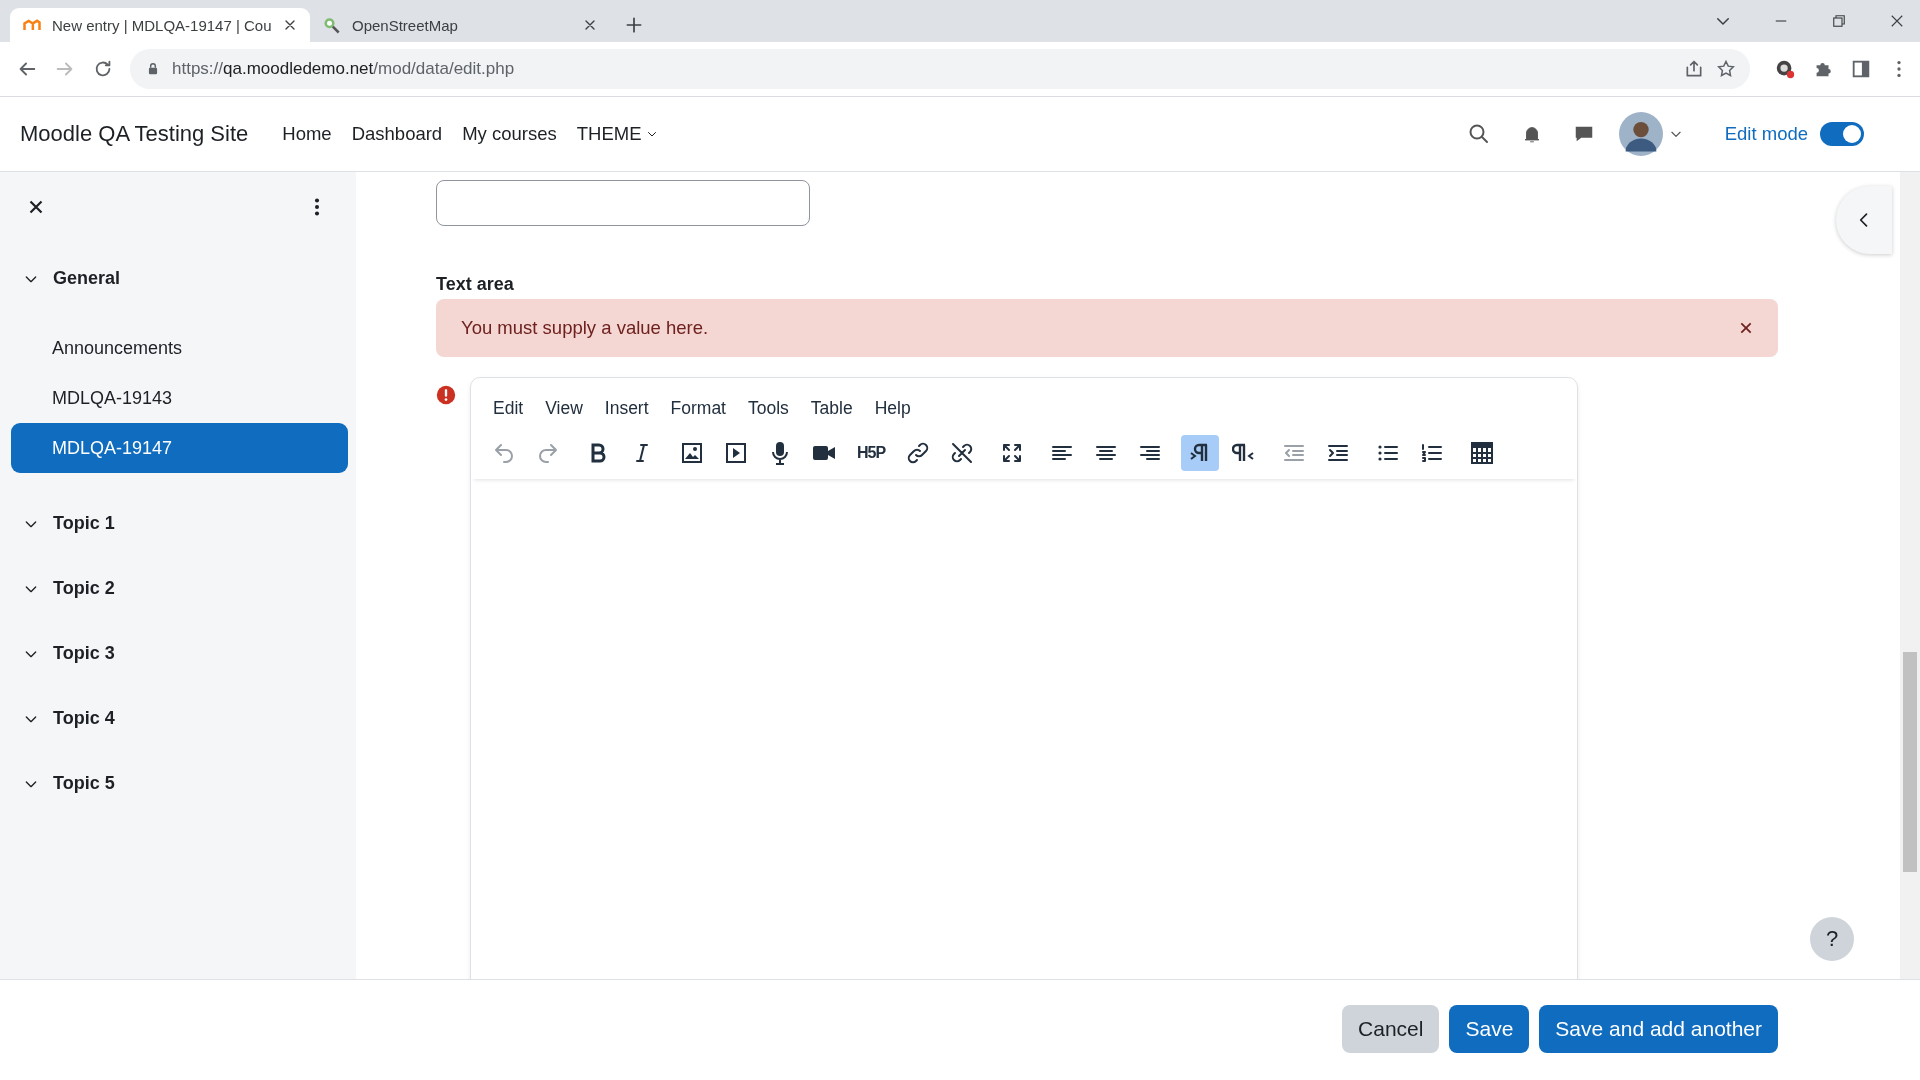  Describe the element at coordinates (405, 25) in the screenshot. I see `tab-title: OpenStreetMap` at that location.